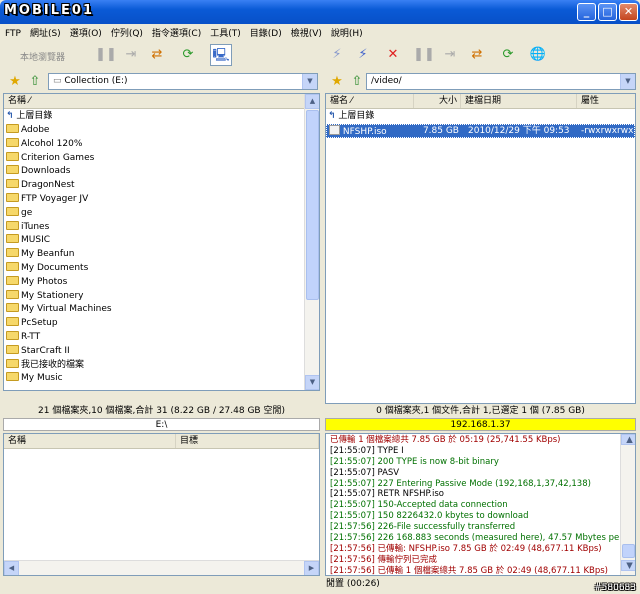 The image size is (640, 594). I want to click on folder-row: Adobe, so click(27, 131).